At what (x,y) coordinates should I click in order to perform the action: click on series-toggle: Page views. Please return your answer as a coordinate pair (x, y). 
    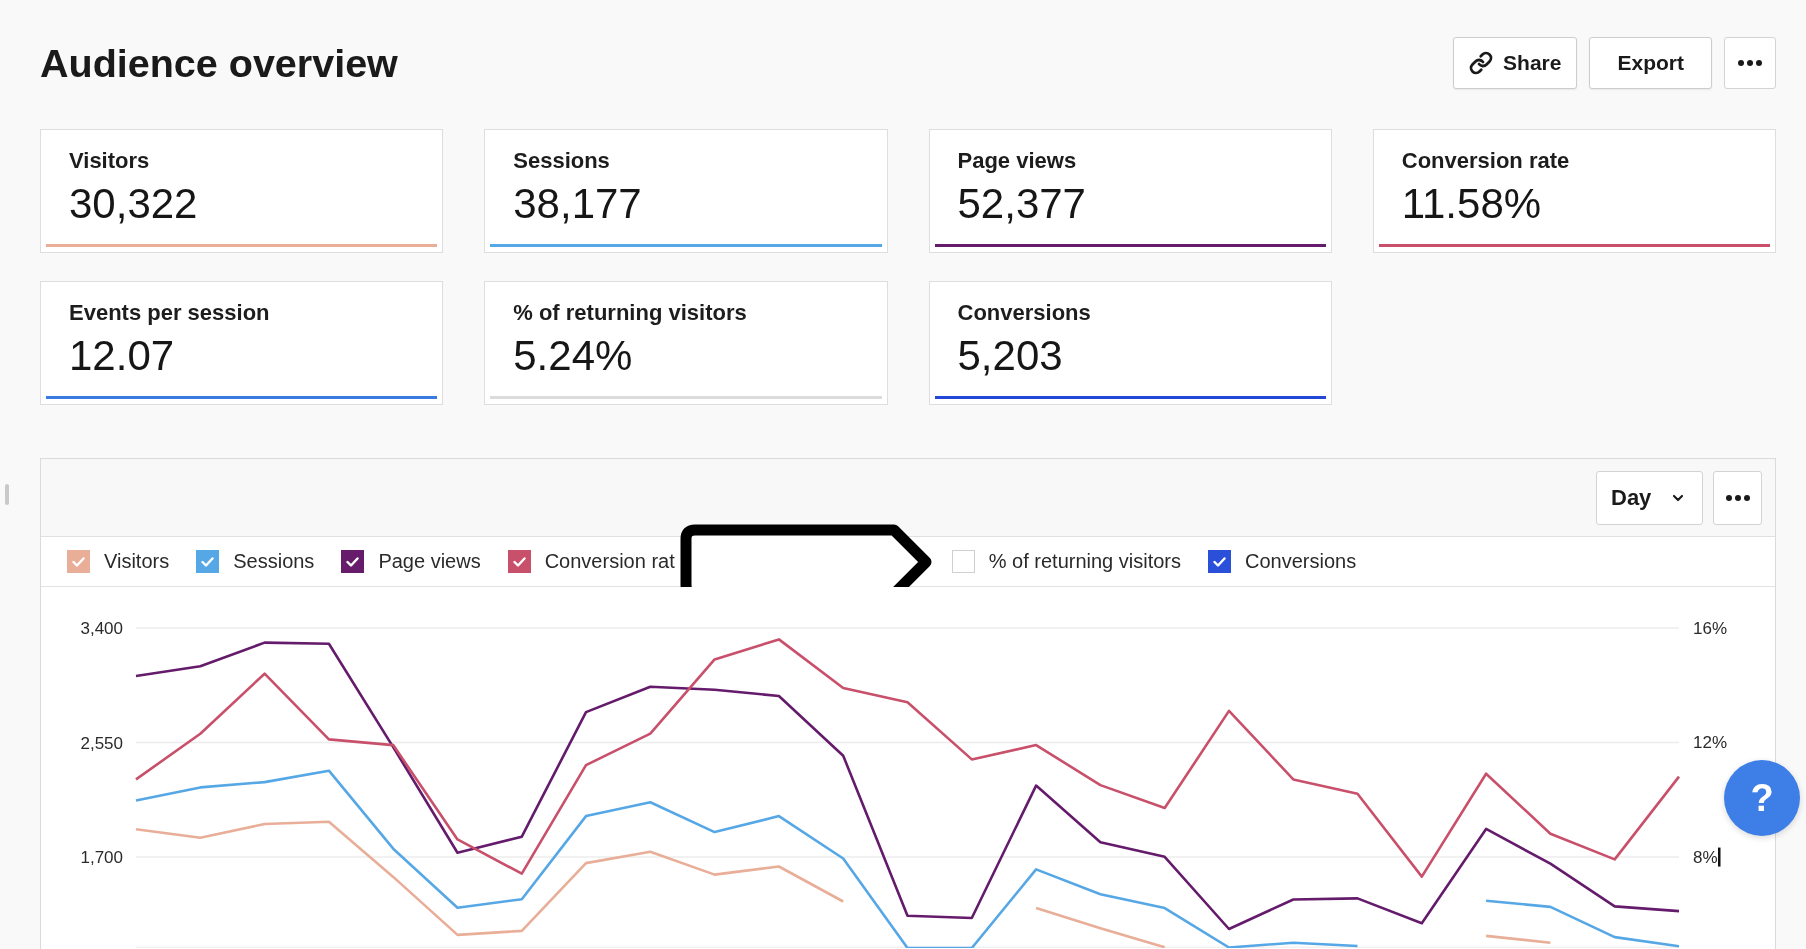
    Looking at the image, I should click on (411, 561).